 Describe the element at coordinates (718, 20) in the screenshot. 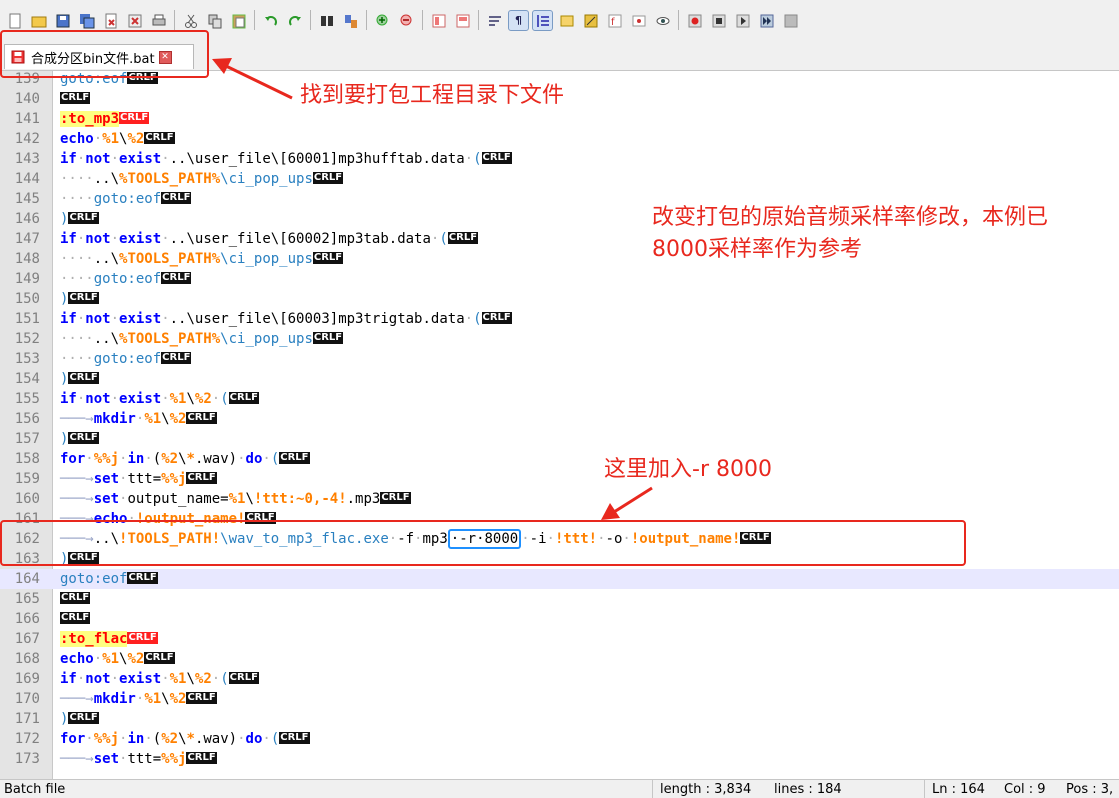

I see `stop-macro-icon` at that location.